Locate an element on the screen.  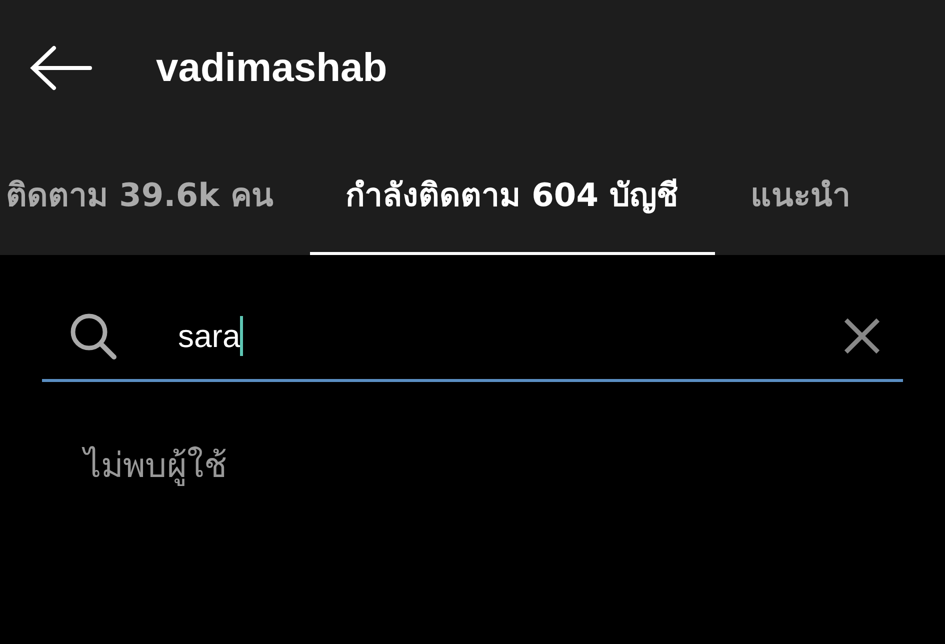
back-arrow-icon is located at coordinates (61, 68).